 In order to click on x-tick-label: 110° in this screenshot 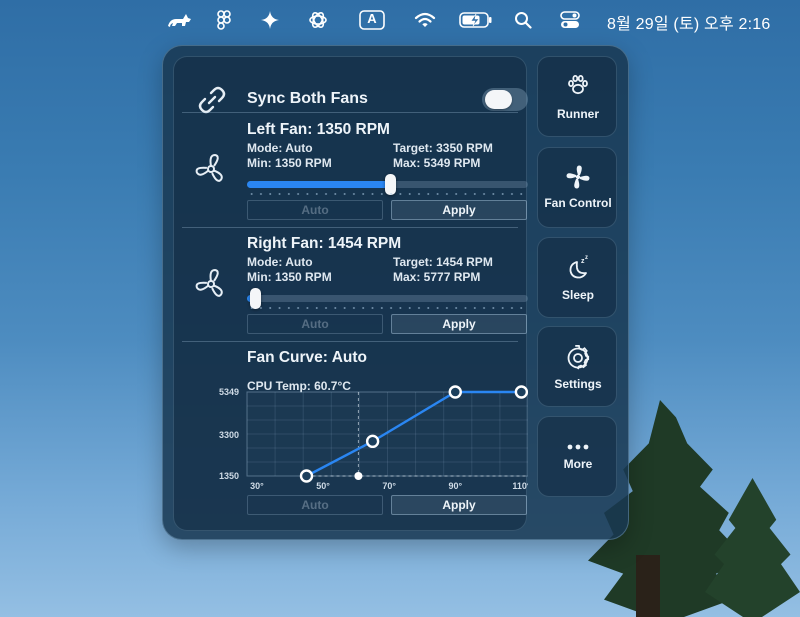, I will do `click(520, 486)`.